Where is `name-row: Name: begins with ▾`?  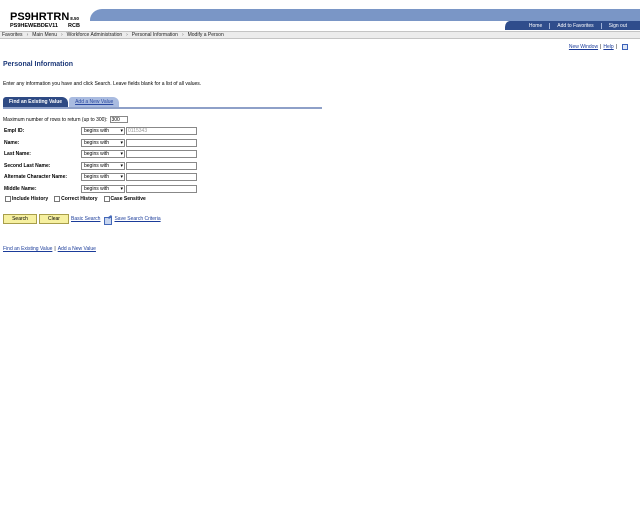 name-row: Name: begins with ▾ is located at coordinates (100, 142).